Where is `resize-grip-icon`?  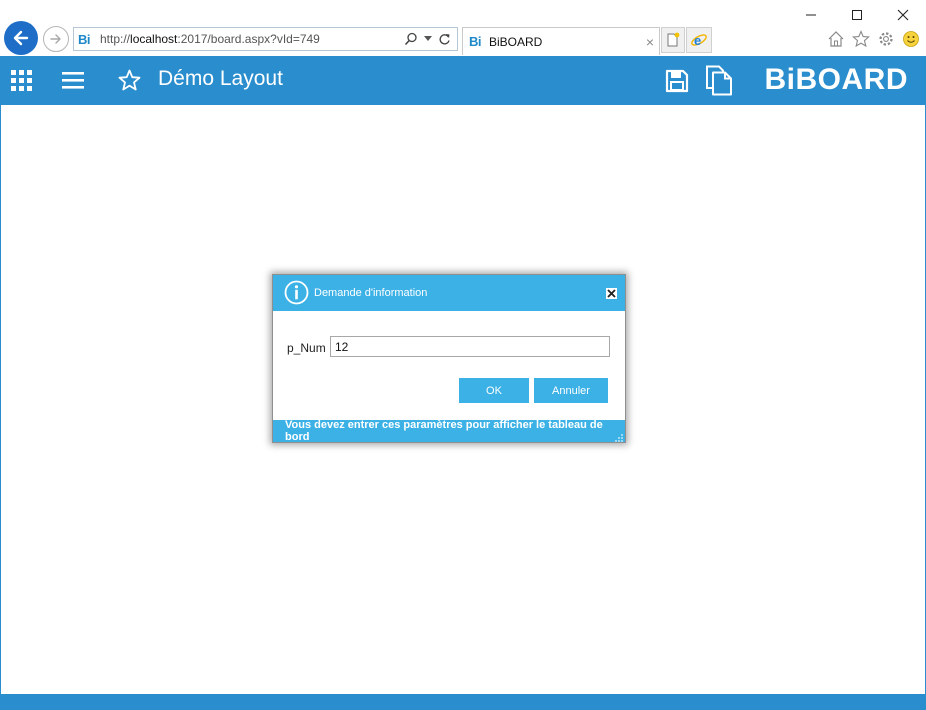 resize-grip-icon is located at coordinates (619, 437).